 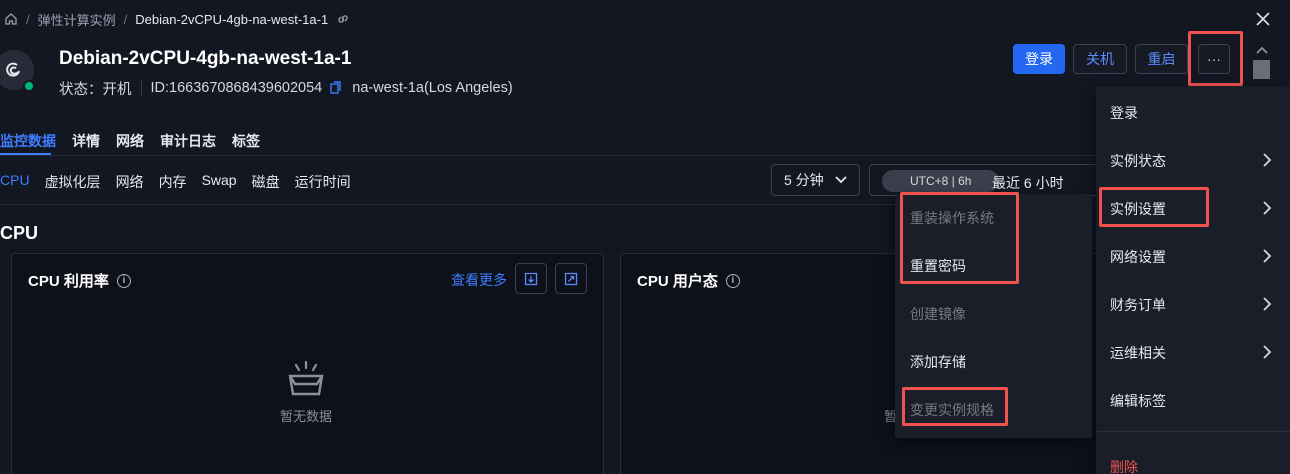 I want to click on login-button: 登录, so click(x=1039, y=59).